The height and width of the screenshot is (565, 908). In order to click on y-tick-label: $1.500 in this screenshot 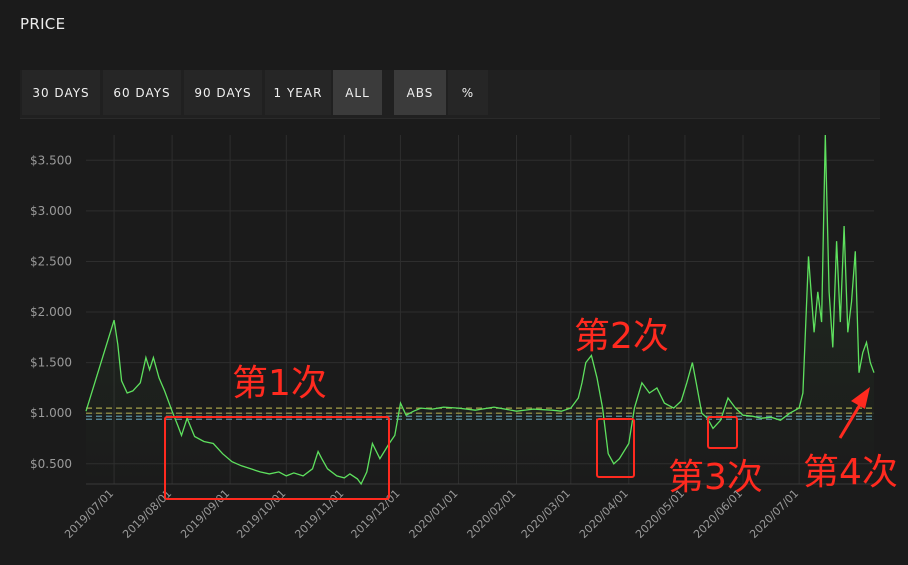, I will do `click(51, 363)`.